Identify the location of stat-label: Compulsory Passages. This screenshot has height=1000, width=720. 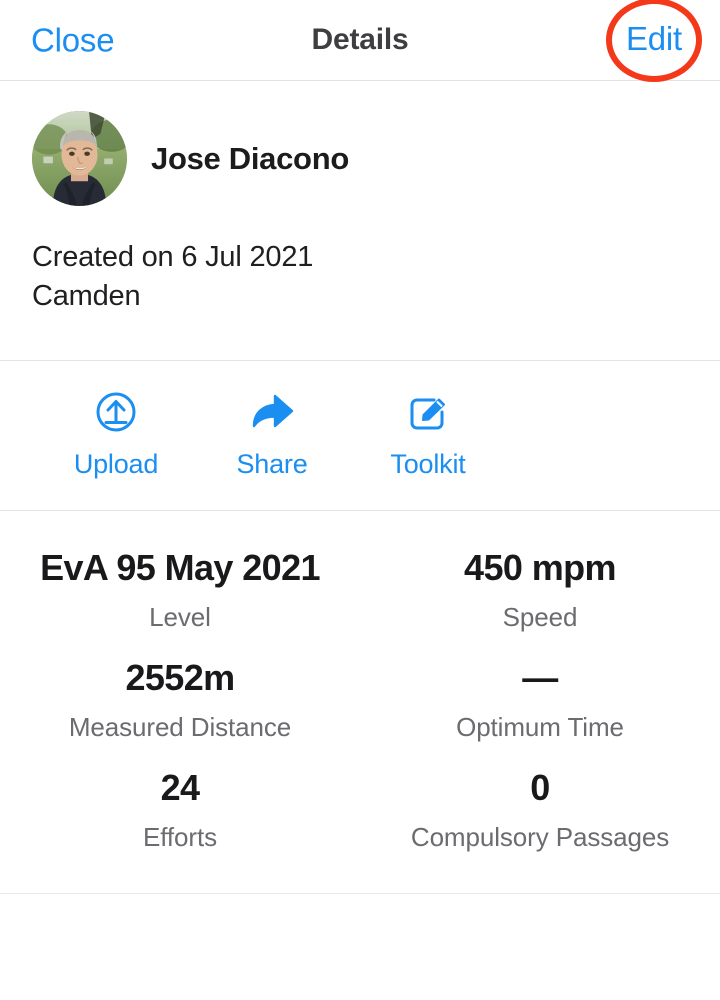
(540, 836).